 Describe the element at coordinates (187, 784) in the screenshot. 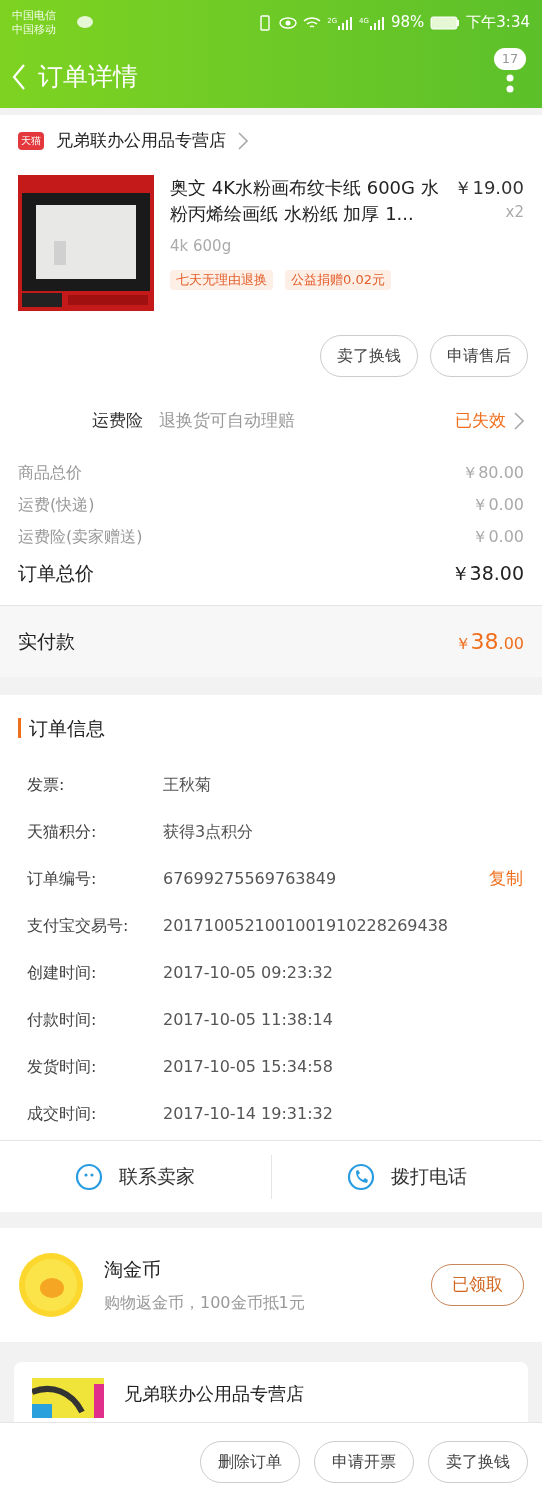

I see `info-value: 王秋菊` at that location.